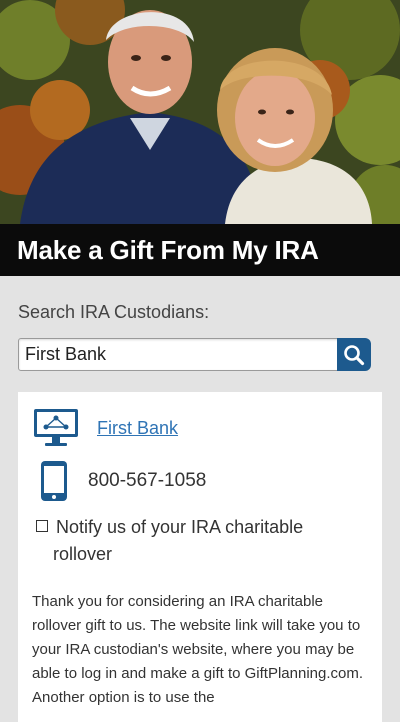 Image resolution: width=400 pixels, height=722 pixels. Describe the element at coordinates (114, 312) in the screenshot. I see `search-label: Search IRA Custodians:` at that location.